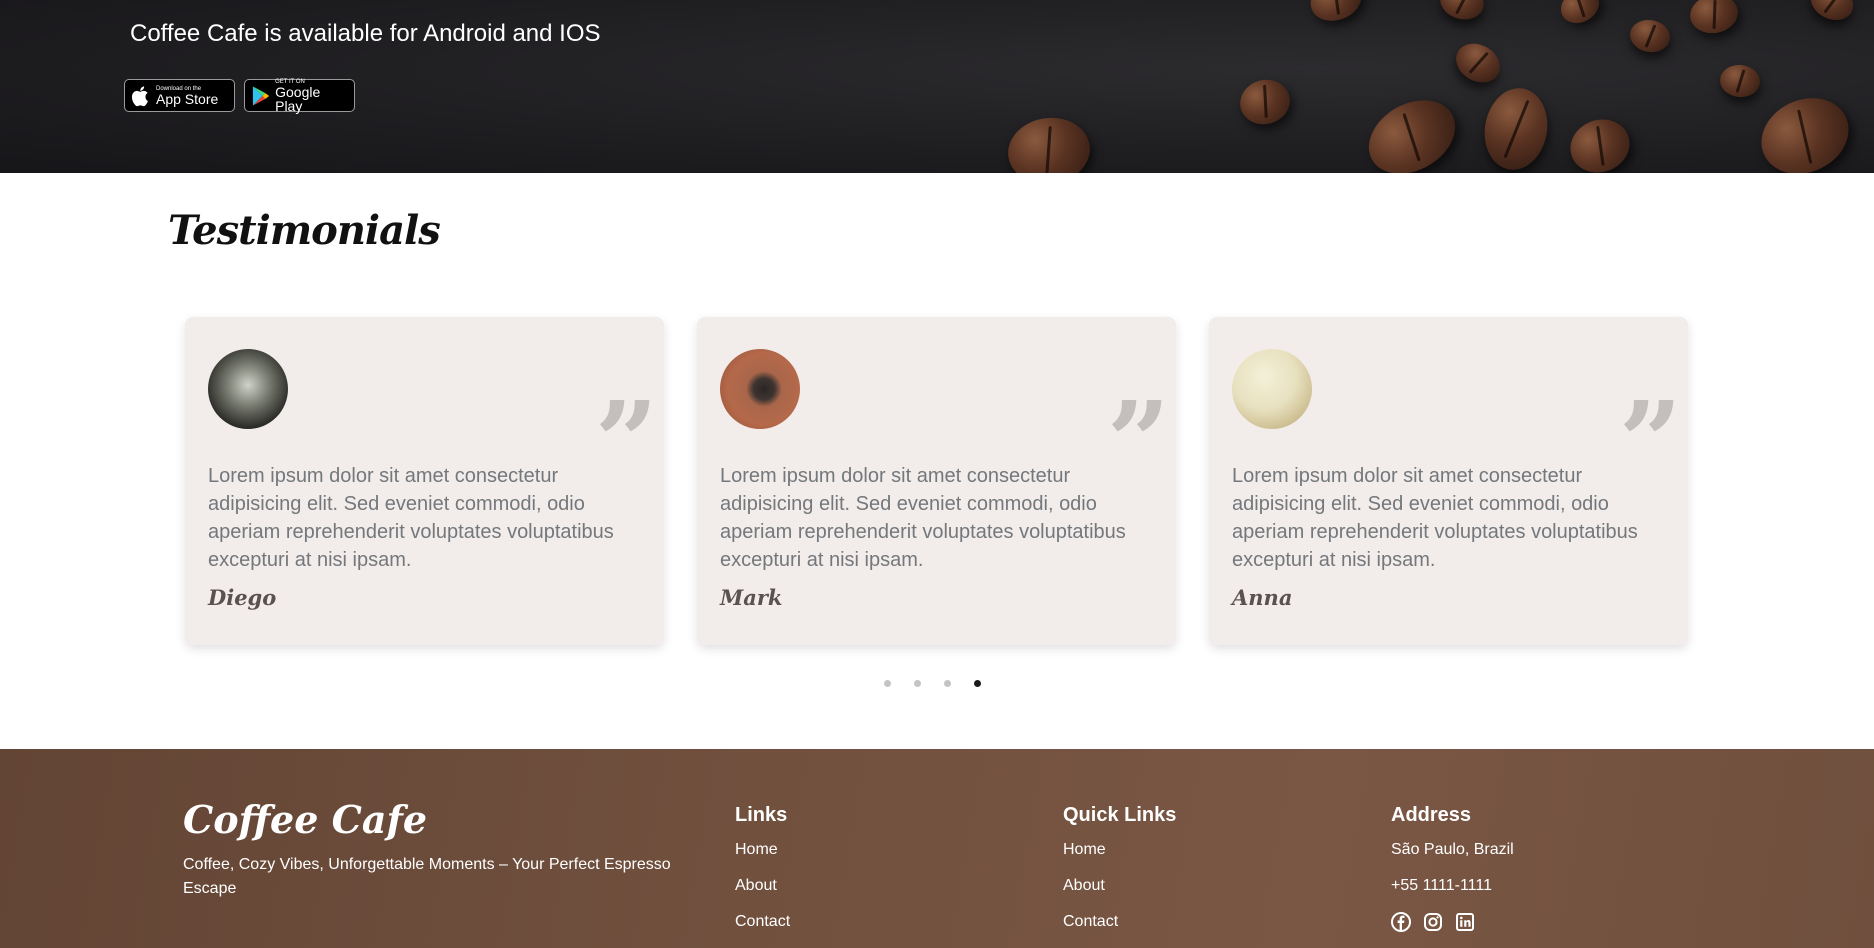  Describe the element at coordinates (1465, 922) in the screenshot. I see `linkedin-icon` at that location.